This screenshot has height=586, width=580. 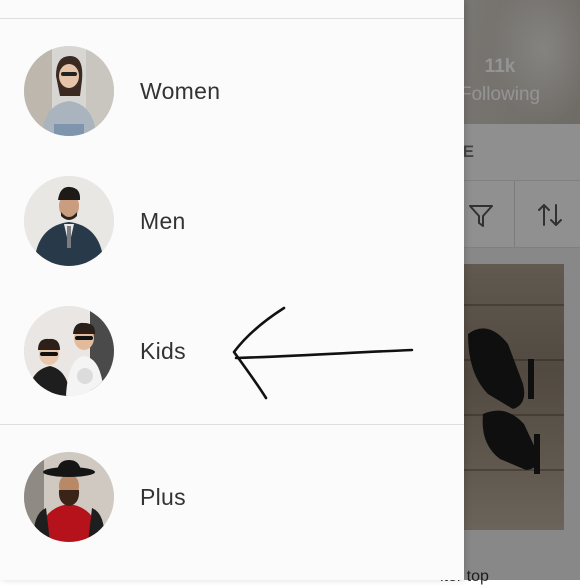 I want to click on category-label-kids: Kids, so click(x=163, y=351).